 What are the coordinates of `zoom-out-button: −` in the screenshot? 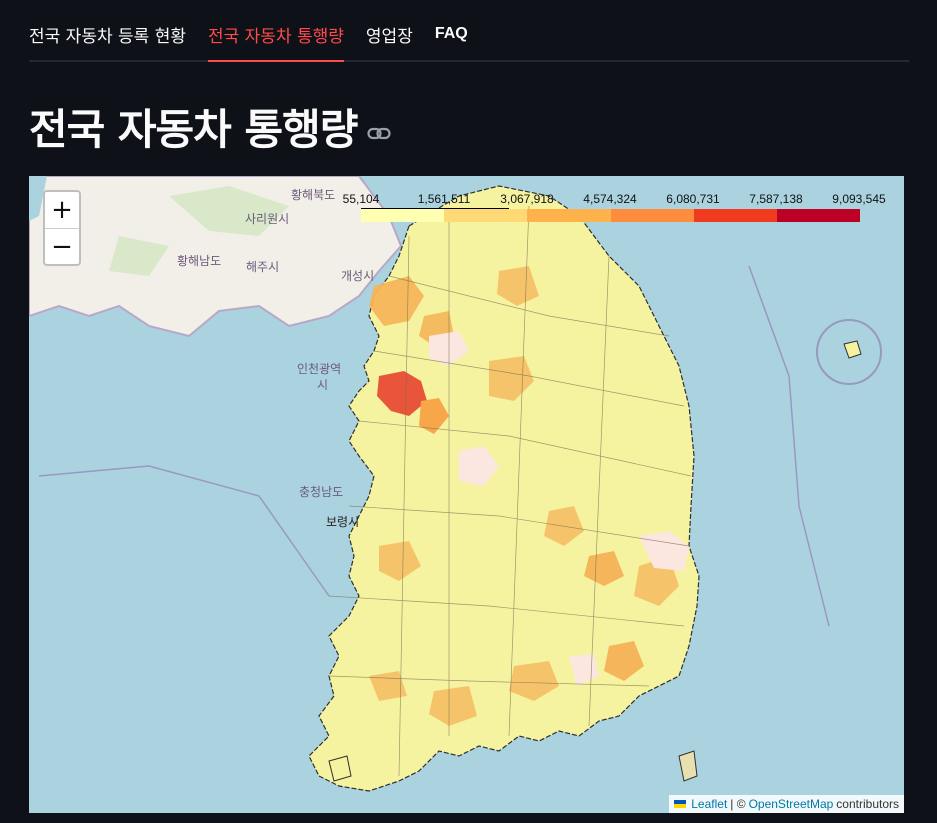 It's located at (62, 246).